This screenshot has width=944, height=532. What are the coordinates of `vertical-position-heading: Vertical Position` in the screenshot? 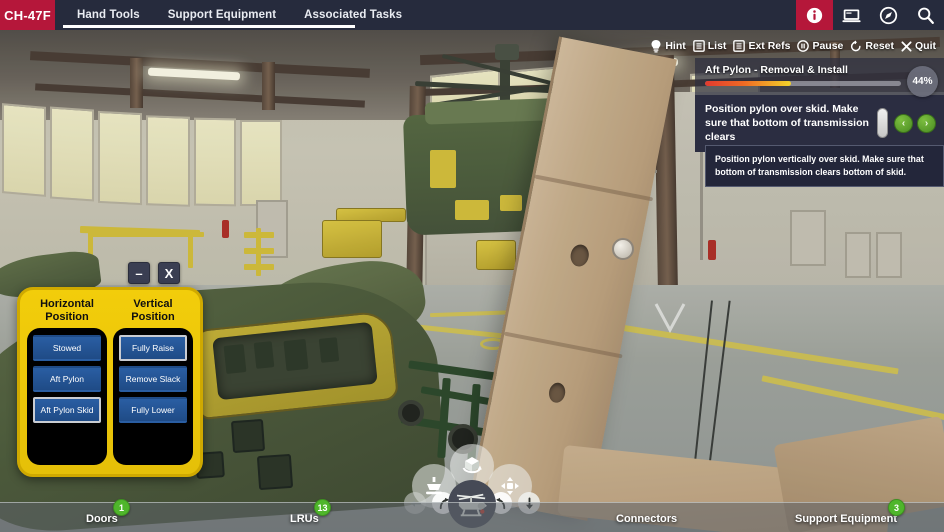 It's located at (152, 310).